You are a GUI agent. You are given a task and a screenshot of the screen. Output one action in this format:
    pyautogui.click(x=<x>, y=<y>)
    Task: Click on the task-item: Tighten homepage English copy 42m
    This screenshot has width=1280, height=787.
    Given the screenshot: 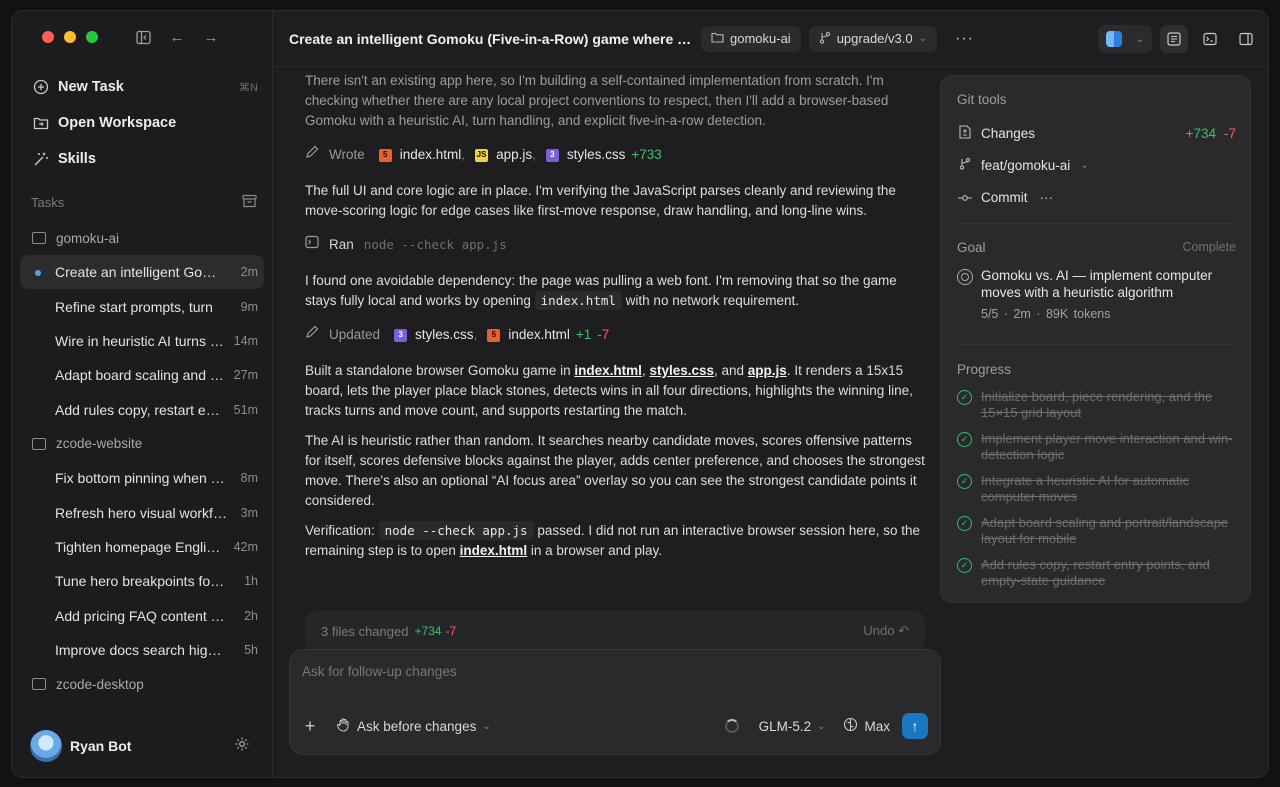 What is the action you would take?
    pyautogui.click(x=142, y=547)
    